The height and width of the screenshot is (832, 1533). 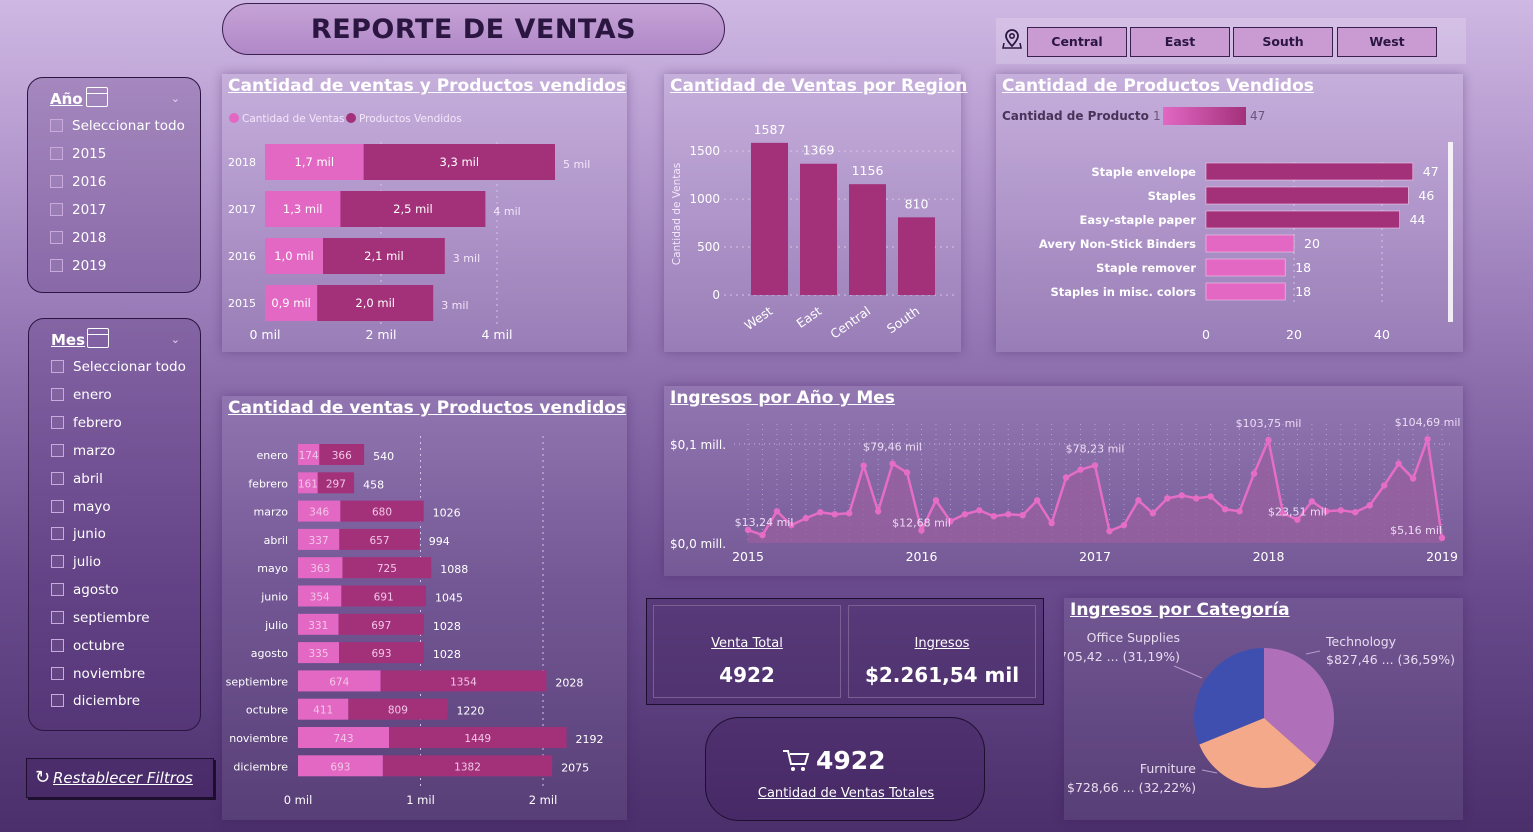 I want to click on x-tick-label: 0, so click(x=1206, y=334).